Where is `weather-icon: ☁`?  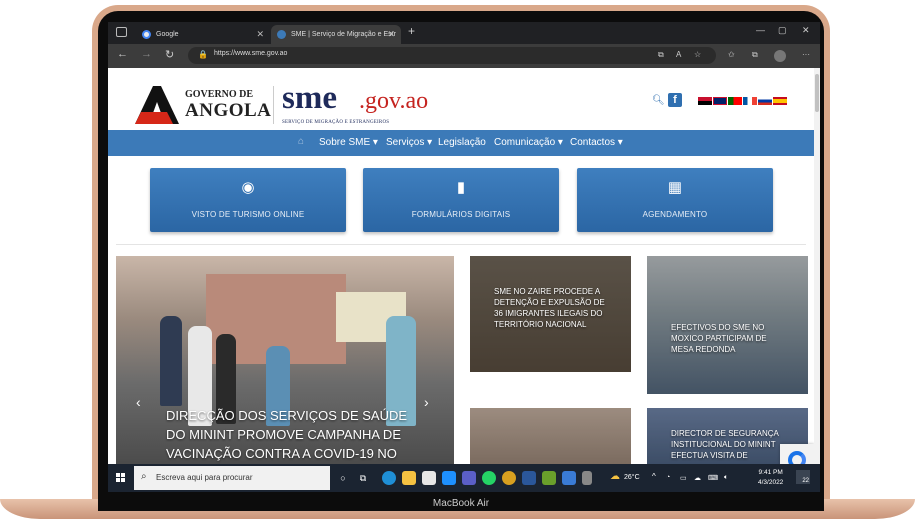 weather-icon: ☁ is located at coordinates (617, 478).